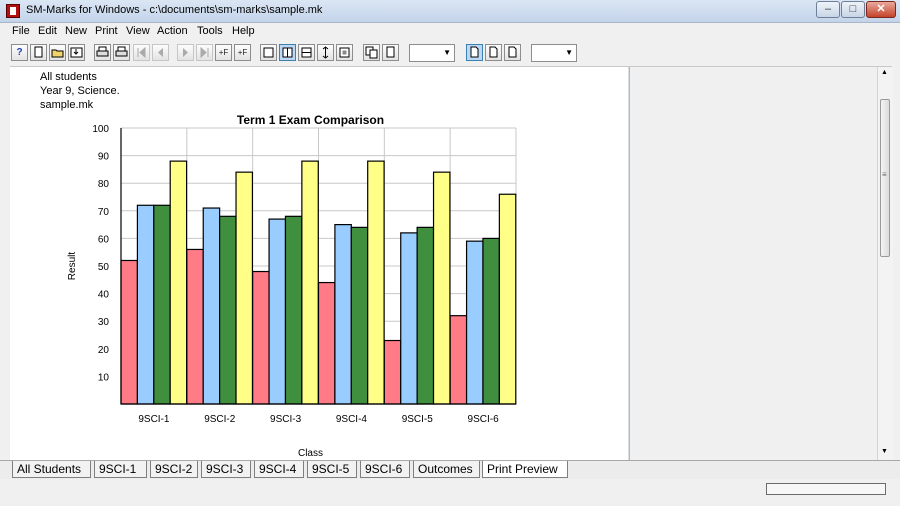 This screenshot has width=900, height=506. What do you see at coordinates (884, 451) in the screenshot?
I see `scroll-down-icon: ▼` at bounding box center [884, 451].